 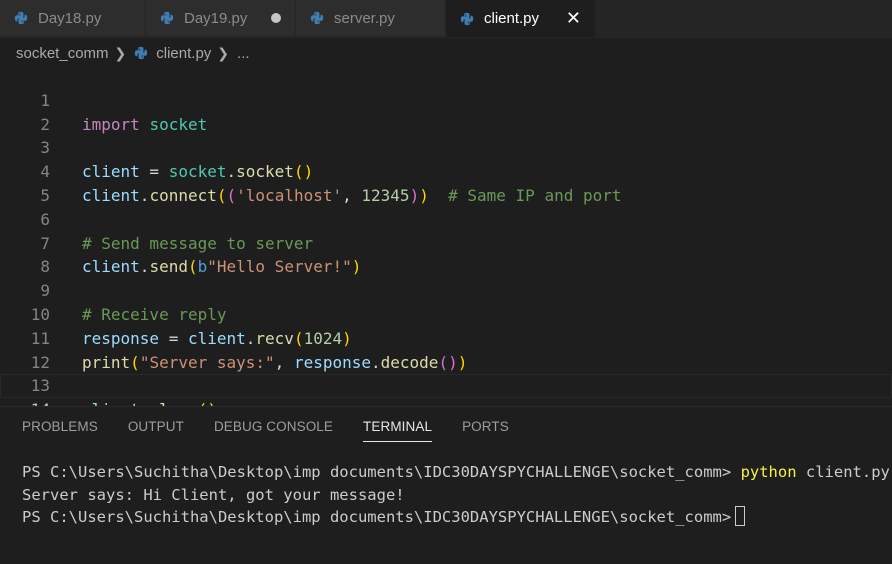 I want to click on tab-label: server.py, so click(x=364, y=18).